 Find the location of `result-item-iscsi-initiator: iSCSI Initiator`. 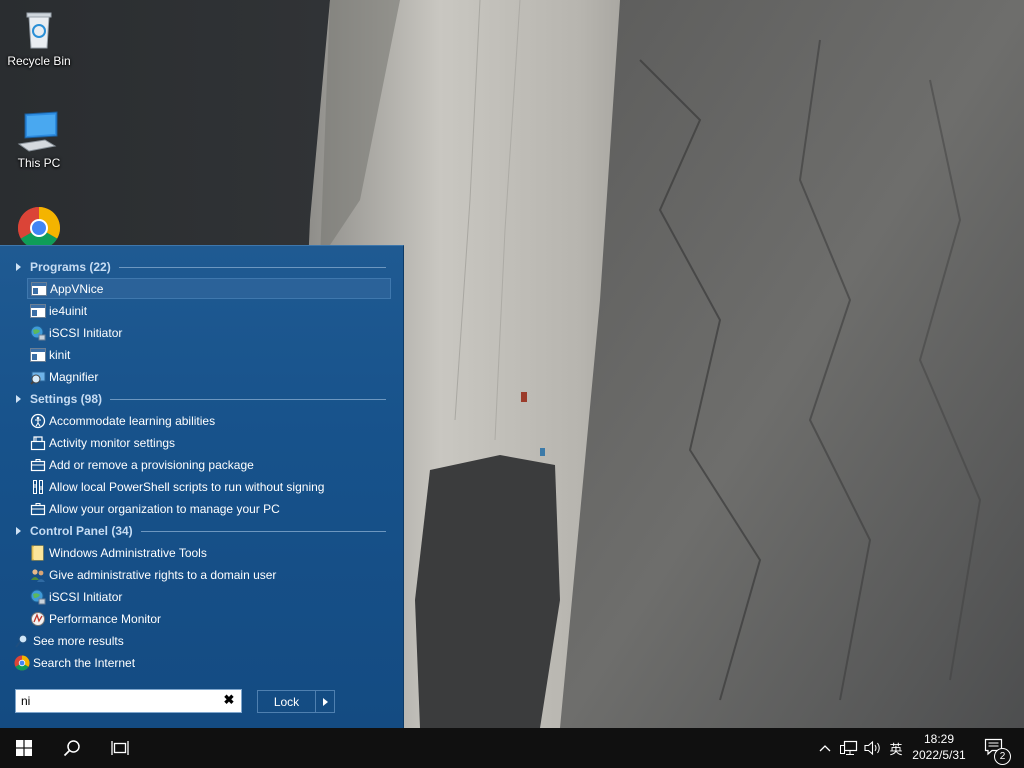

result-item-iscsi-initiator: iSCSI Initiator is located at coordinates (209, 332).